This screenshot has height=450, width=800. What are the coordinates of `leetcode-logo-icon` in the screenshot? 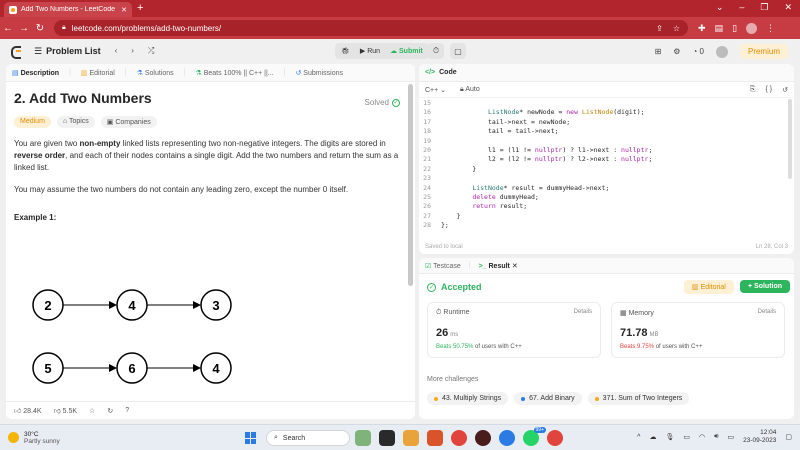 It's located at (16, 52).